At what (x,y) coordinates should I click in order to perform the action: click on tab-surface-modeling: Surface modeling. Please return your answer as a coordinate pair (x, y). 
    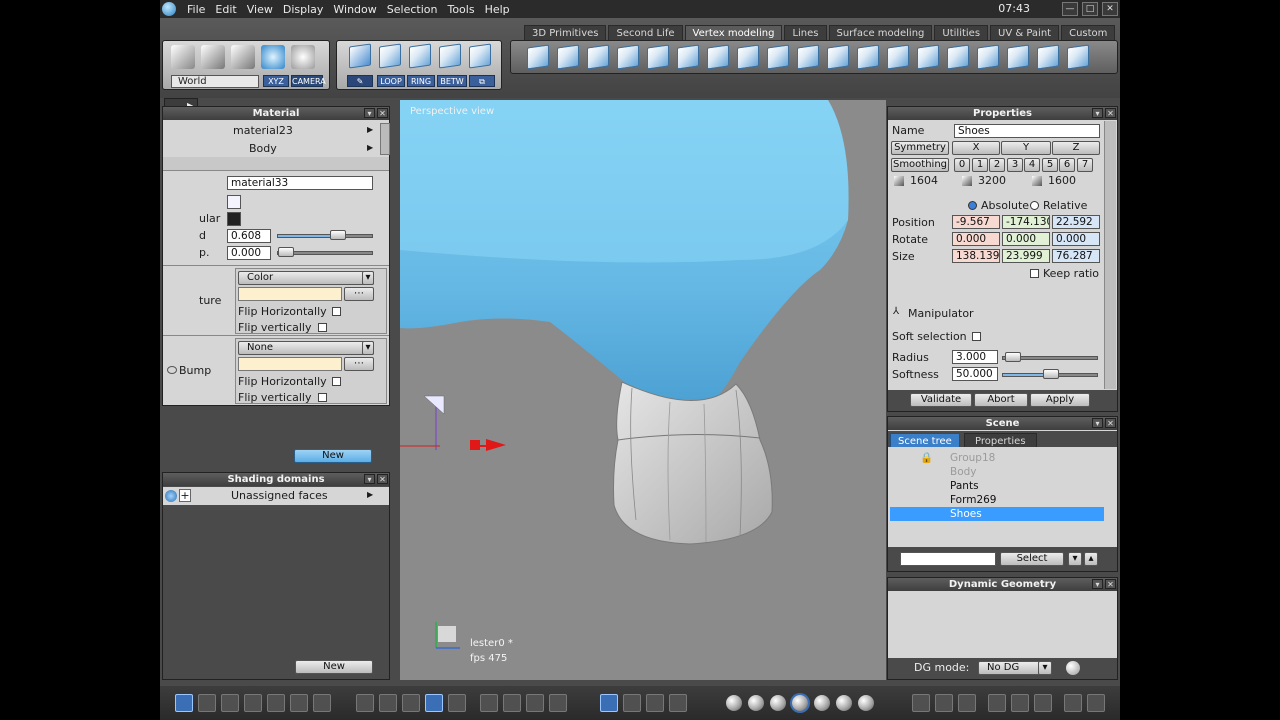
    Looking at the image, I should click on (880, 32).